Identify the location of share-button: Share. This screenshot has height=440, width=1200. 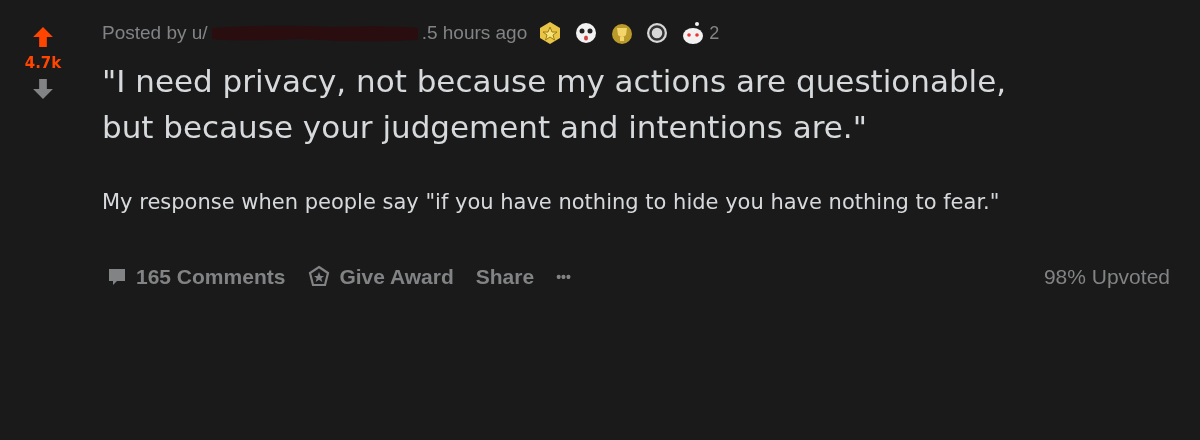
(505, 277).